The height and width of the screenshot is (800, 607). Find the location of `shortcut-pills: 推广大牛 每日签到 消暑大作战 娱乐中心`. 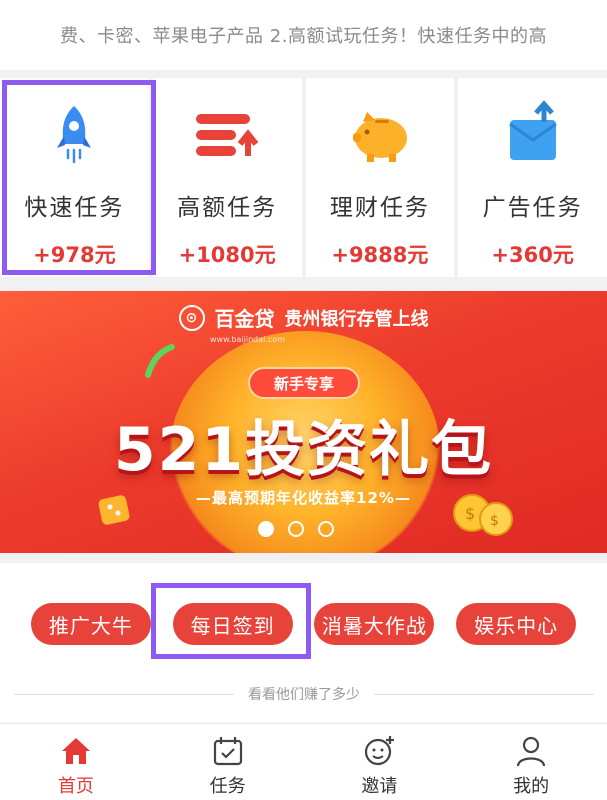

shortcut-pills: 推广大牛 每日签到 消暑大作战 娱乐中心 is located at coordinates (303, 624).